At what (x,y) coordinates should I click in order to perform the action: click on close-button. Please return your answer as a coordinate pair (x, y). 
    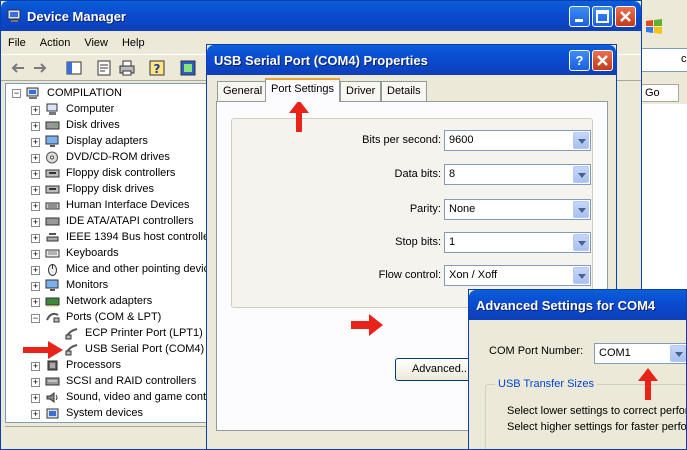
    Looking at the image, I should click on (625, 16).